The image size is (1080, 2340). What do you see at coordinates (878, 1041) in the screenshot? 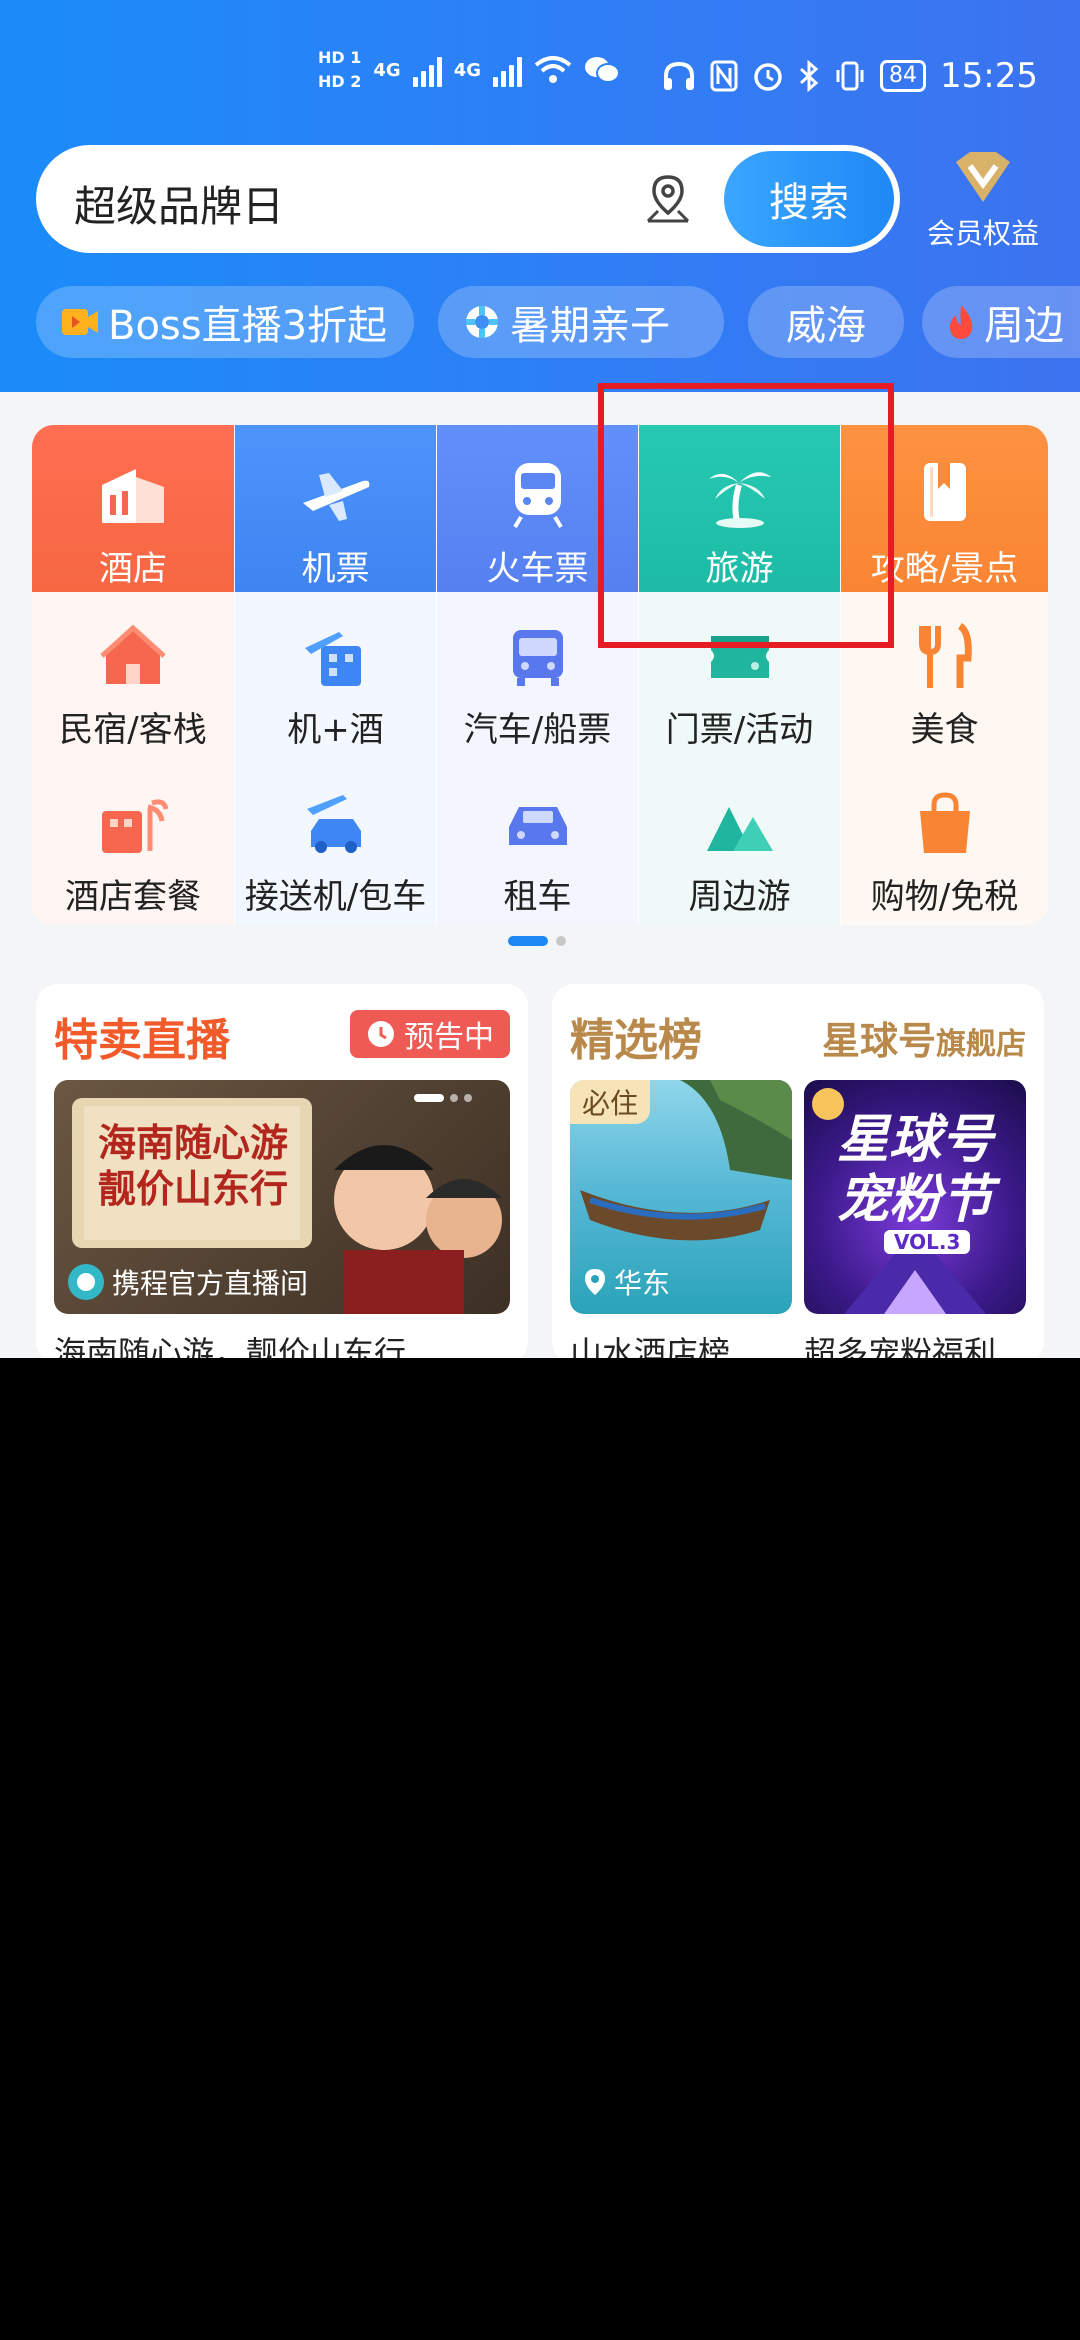
I see `brand-name: 星球号` at bounding box center [878, 1041].